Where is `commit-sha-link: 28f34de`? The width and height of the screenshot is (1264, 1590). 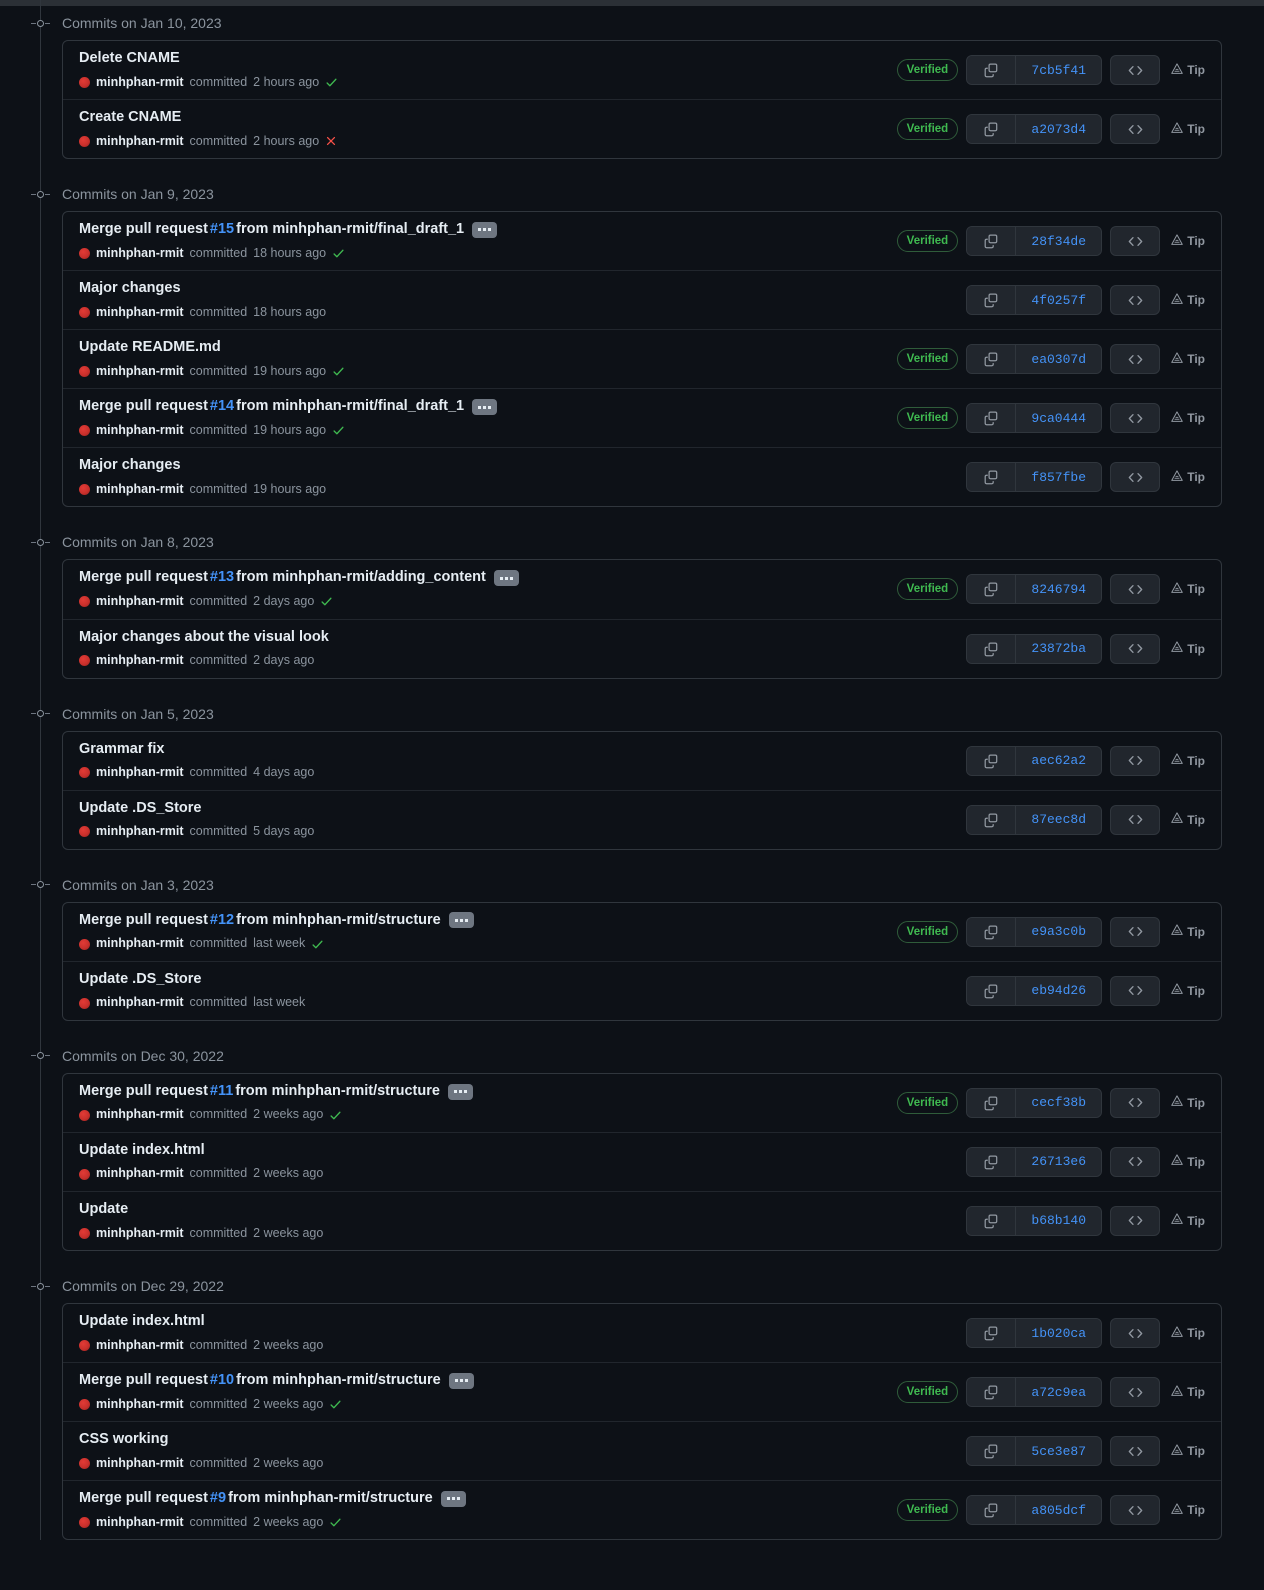 commit-sha-link: 28f34de is located at coordinates (1059, 241).